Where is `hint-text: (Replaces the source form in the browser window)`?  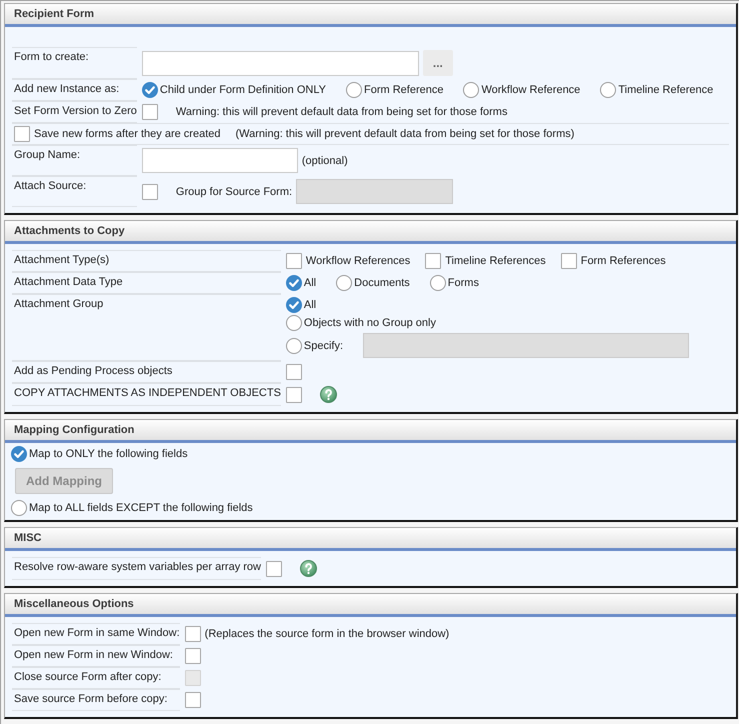 hint-text: (Replaces the source form in the browser window) is located at coordinates (327, 634).